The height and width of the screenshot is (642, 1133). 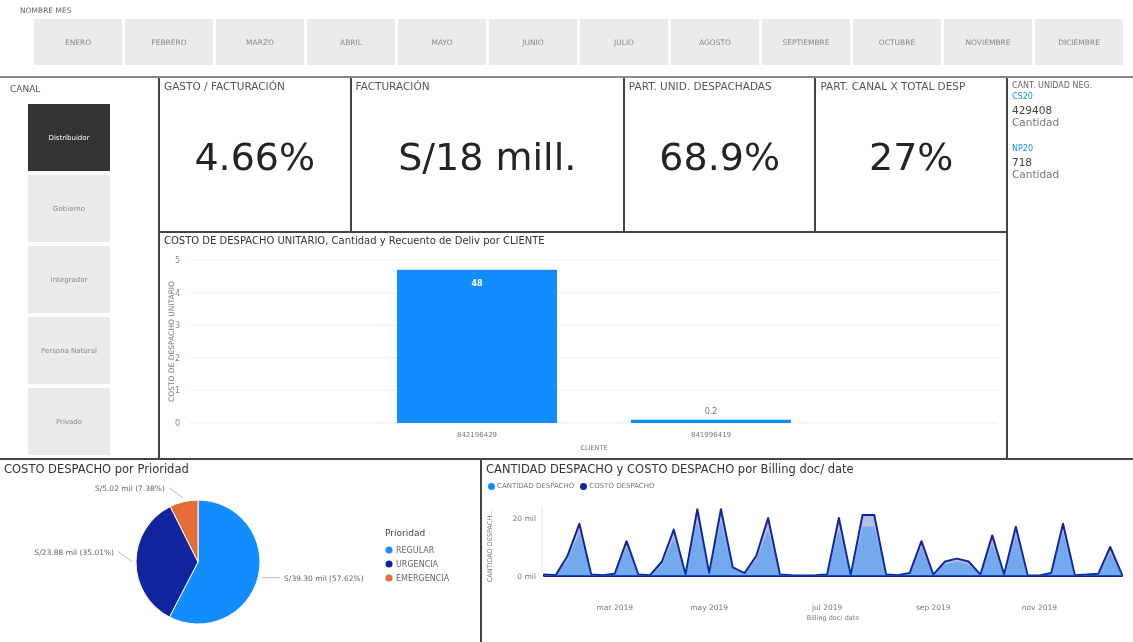 What do you see at coordinates (96, 469) in the screenshot?
I see `chart-title: COSTO DESPACHO por Prioridad` at bounding box center [96, 469].